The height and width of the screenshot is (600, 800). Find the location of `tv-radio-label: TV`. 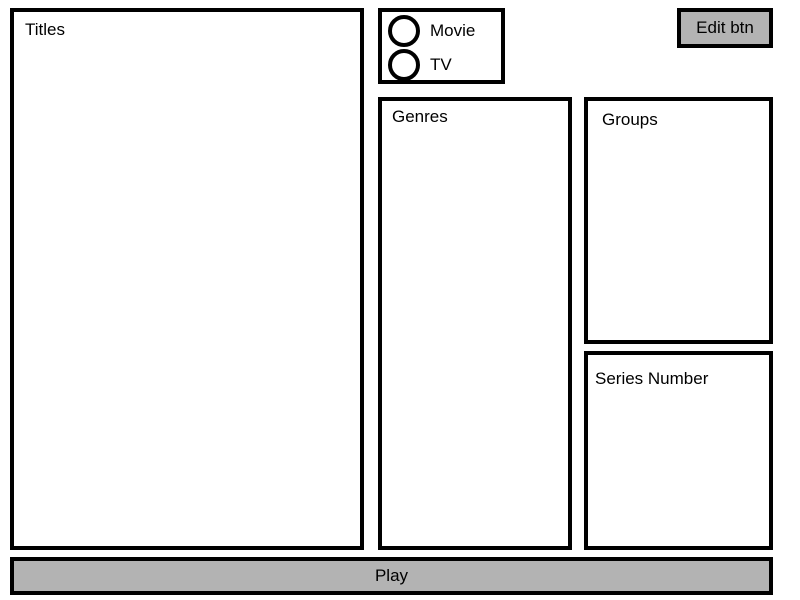

tv-radio-label: TV is located at coordinates (441, 64).